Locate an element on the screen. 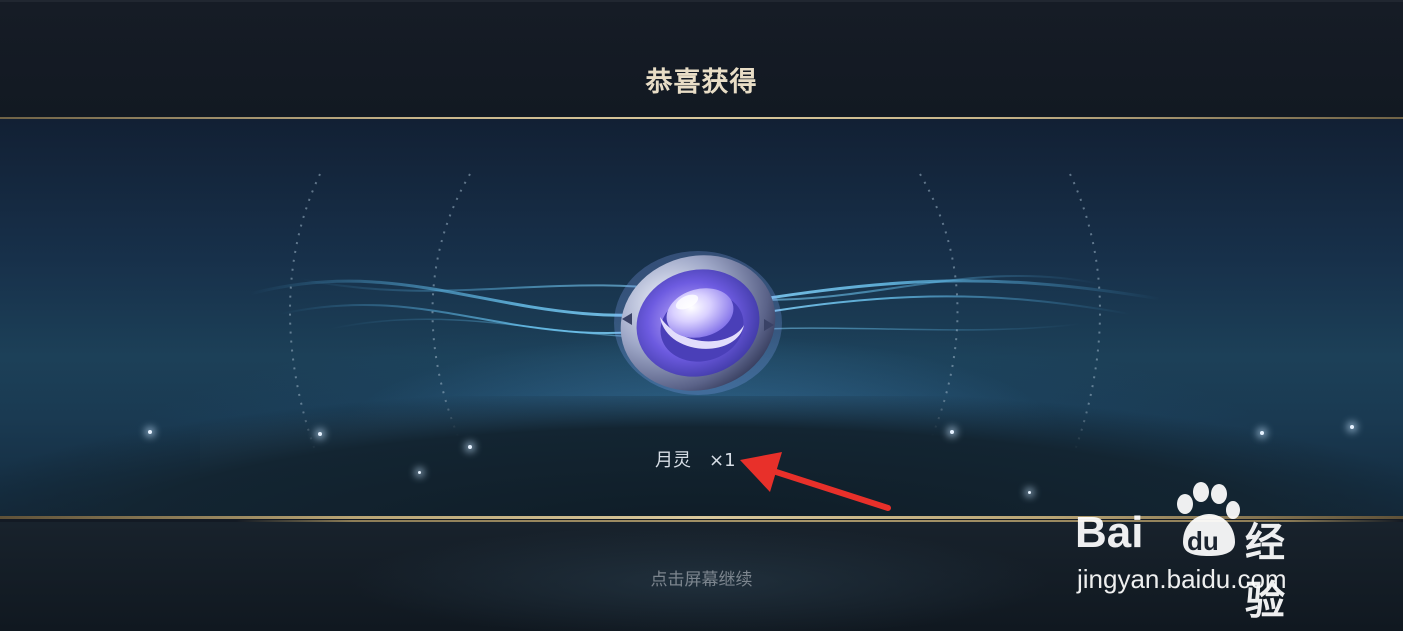 The image size is (1403, 631). watermark-bai-text: Bai is located at coordinates (1109, 532).